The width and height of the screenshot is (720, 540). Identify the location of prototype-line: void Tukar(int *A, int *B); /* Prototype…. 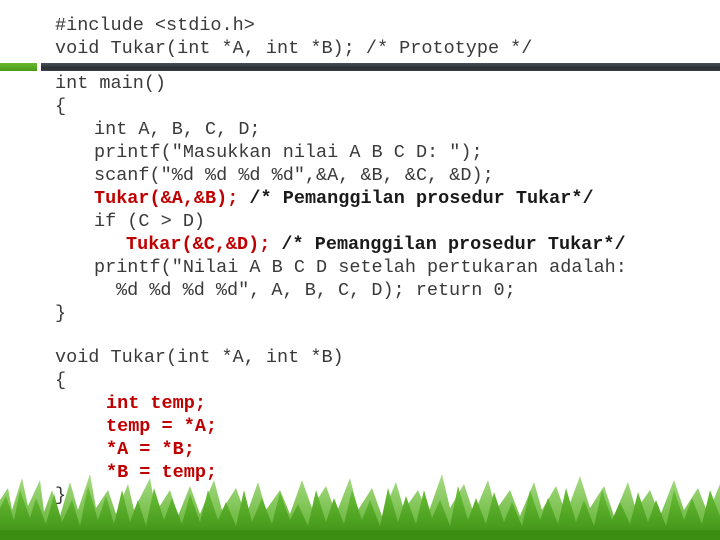
(294, 48).